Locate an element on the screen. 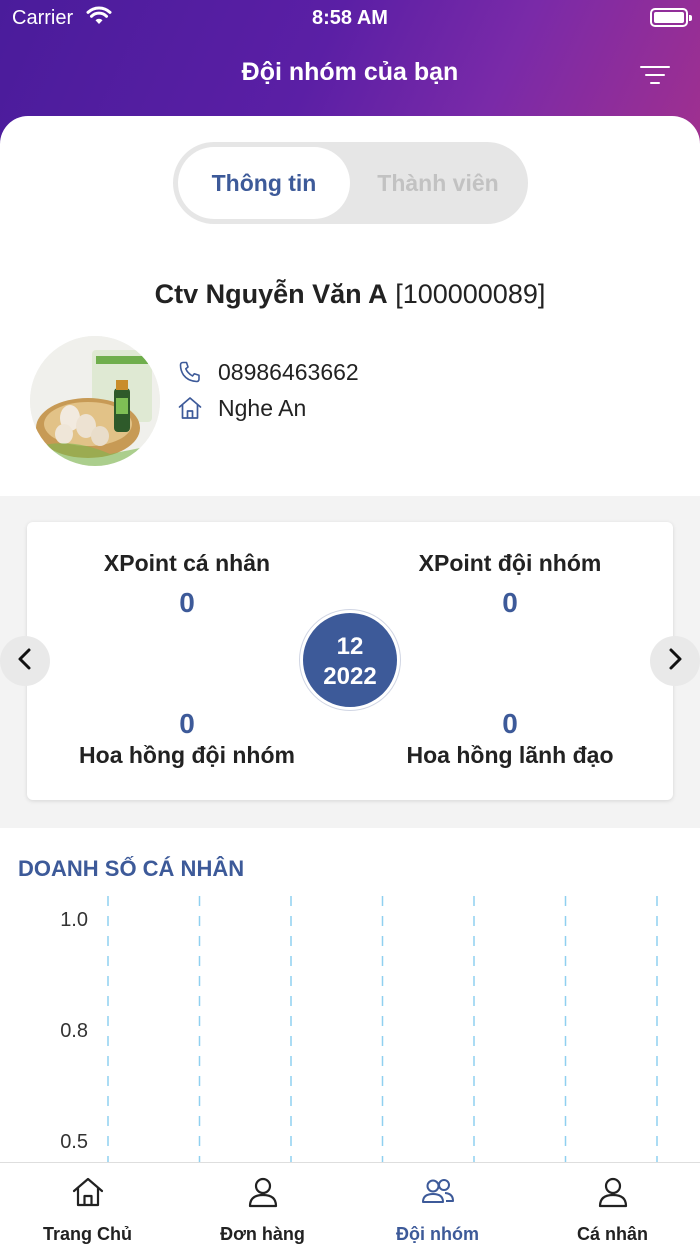 This screenshot has height=1244, width=700. tab-profile: Cá nhân is located at coordinates (612, 1203).